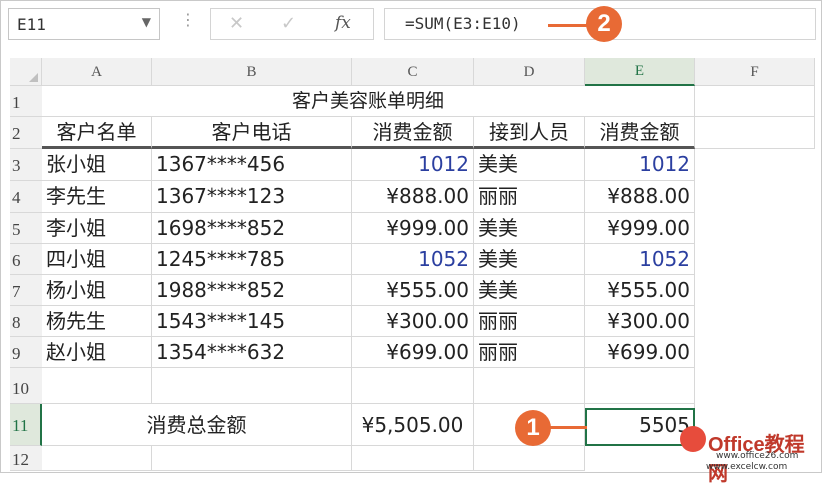  Describe the element at coordinates (640, 133) in the screenshot. I see `header-amount-2: 消费金额` at that location.